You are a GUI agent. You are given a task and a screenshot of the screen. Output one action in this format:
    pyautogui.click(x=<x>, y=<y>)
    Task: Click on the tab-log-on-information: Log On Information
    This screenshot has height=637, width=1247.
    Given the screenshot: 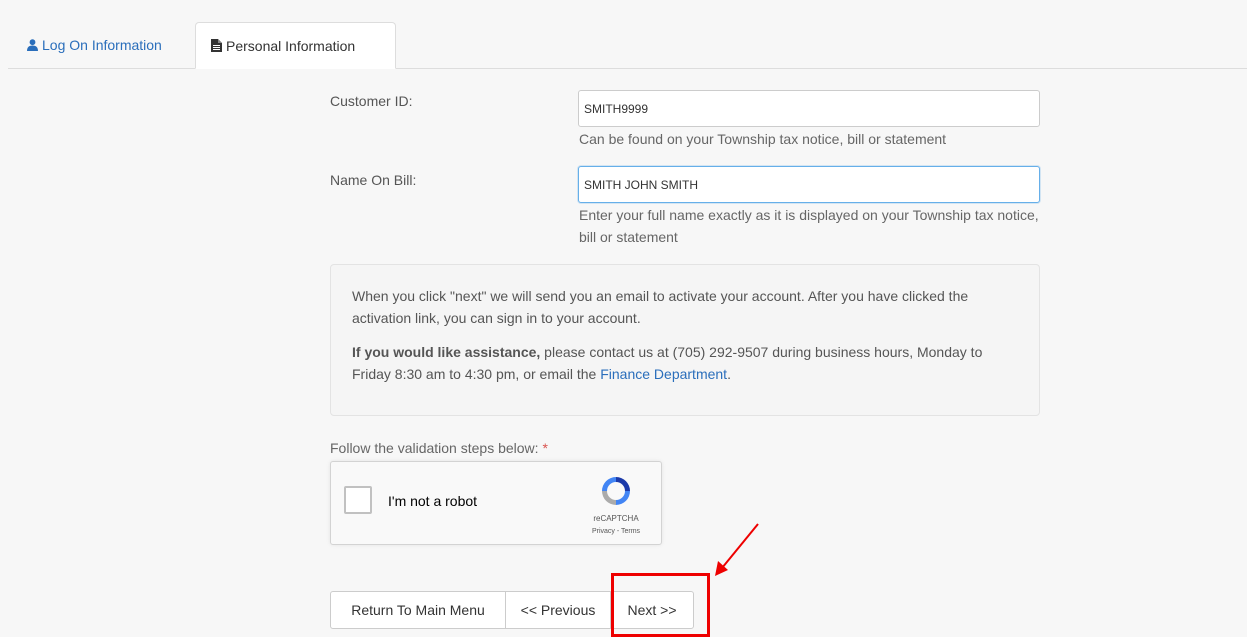 What is the action you would take?
    pyautogui.click(x=97, y=45)
    